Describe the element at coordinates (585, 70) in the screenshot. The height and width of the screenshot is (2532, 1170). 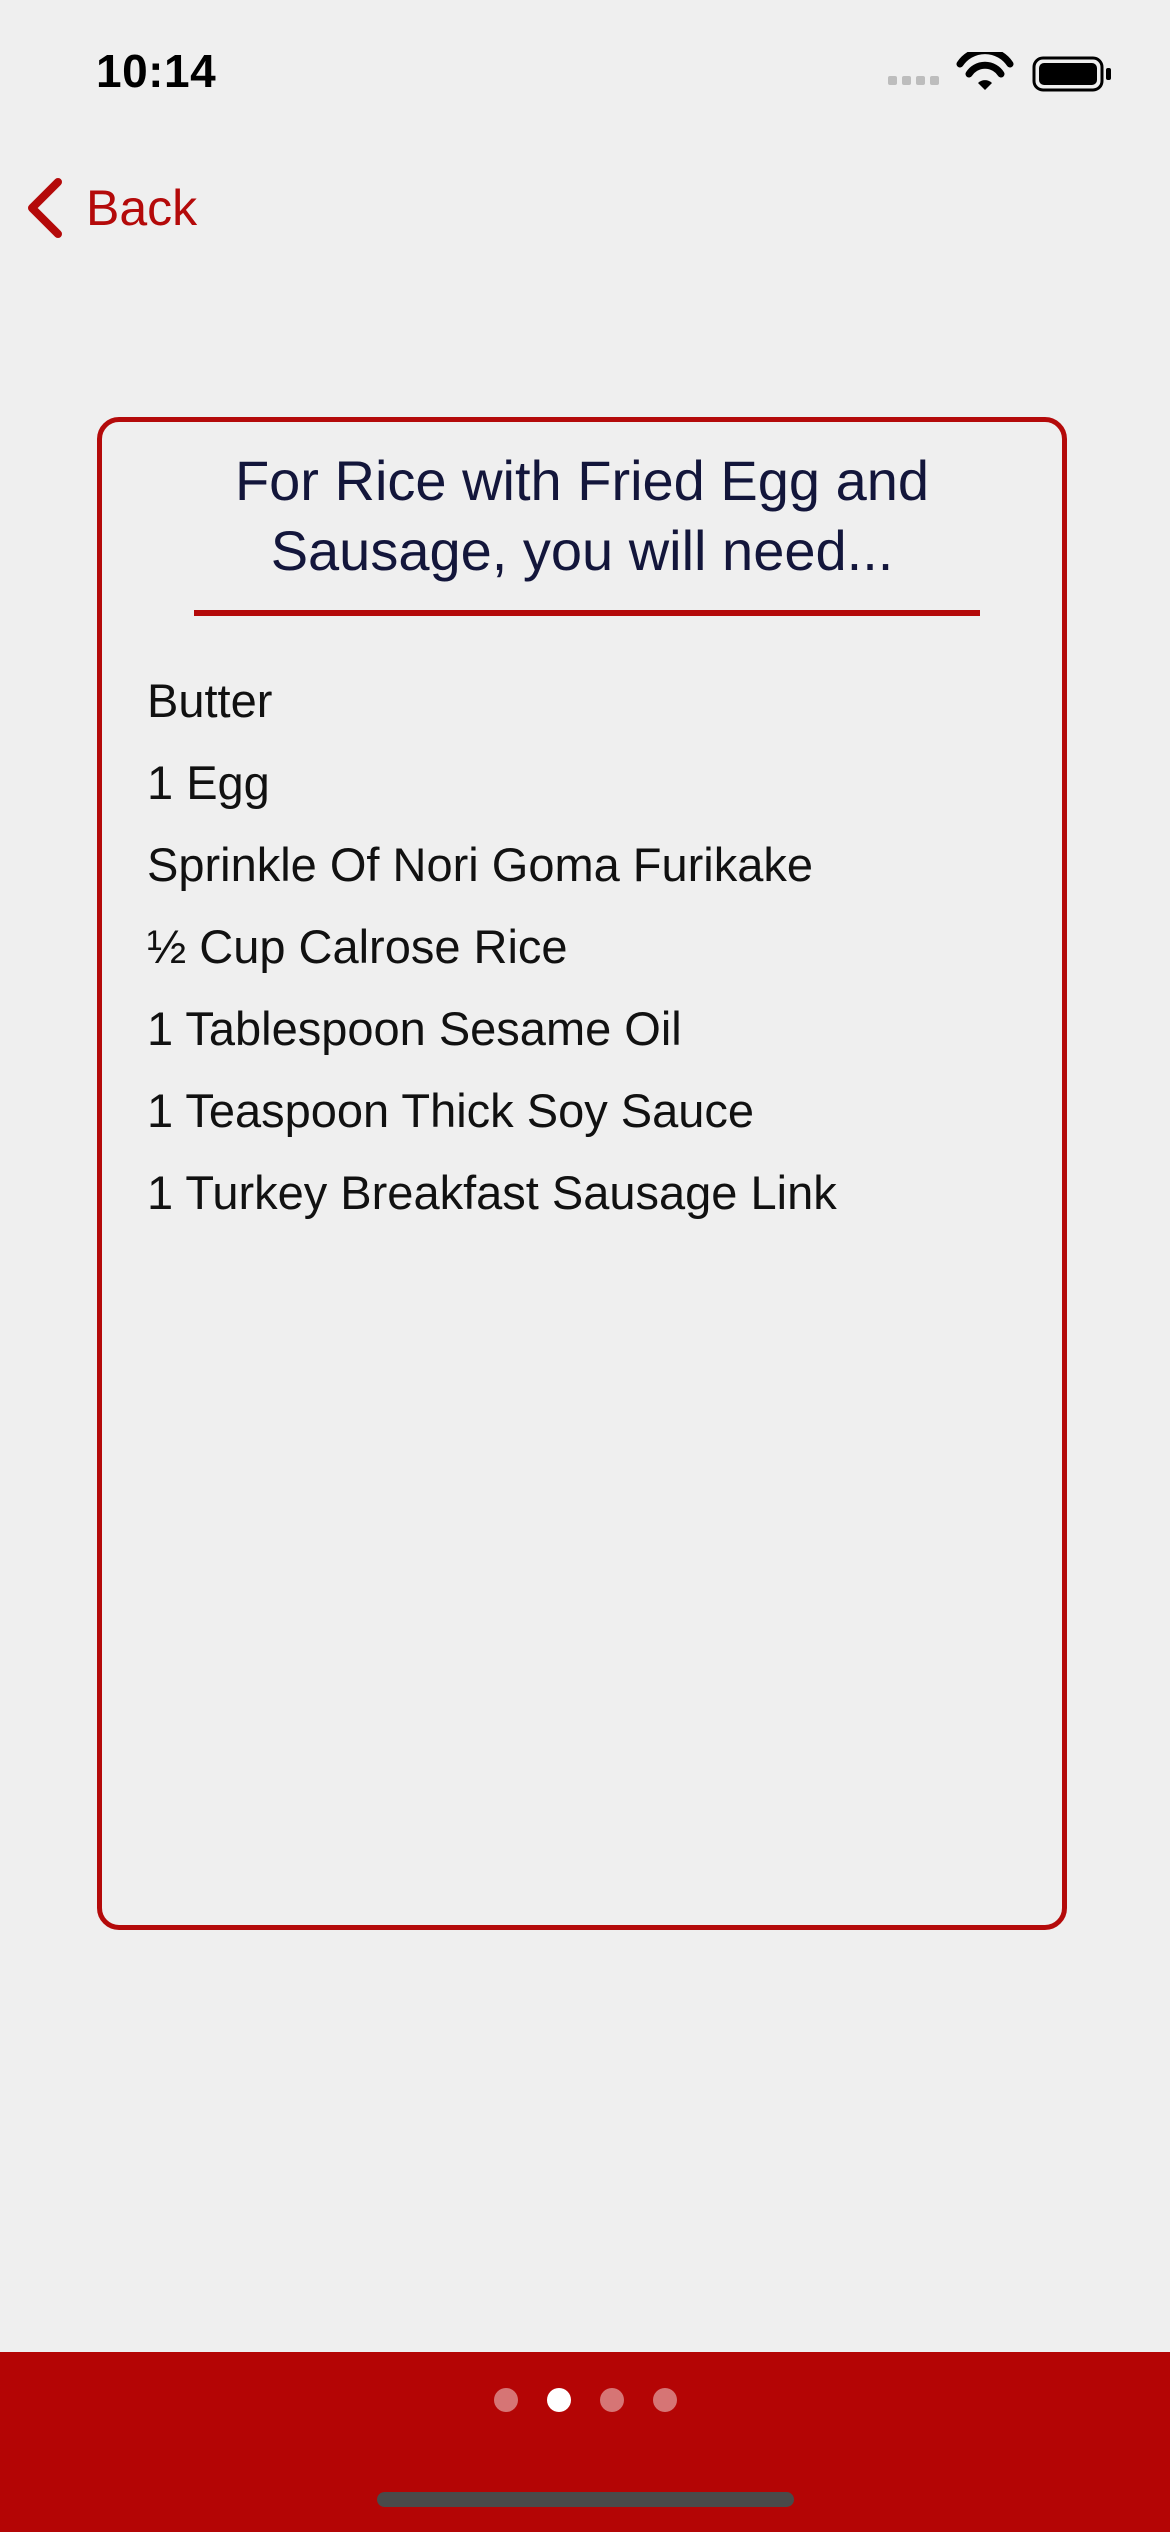
I see `status-bar: 10:14` at that location.